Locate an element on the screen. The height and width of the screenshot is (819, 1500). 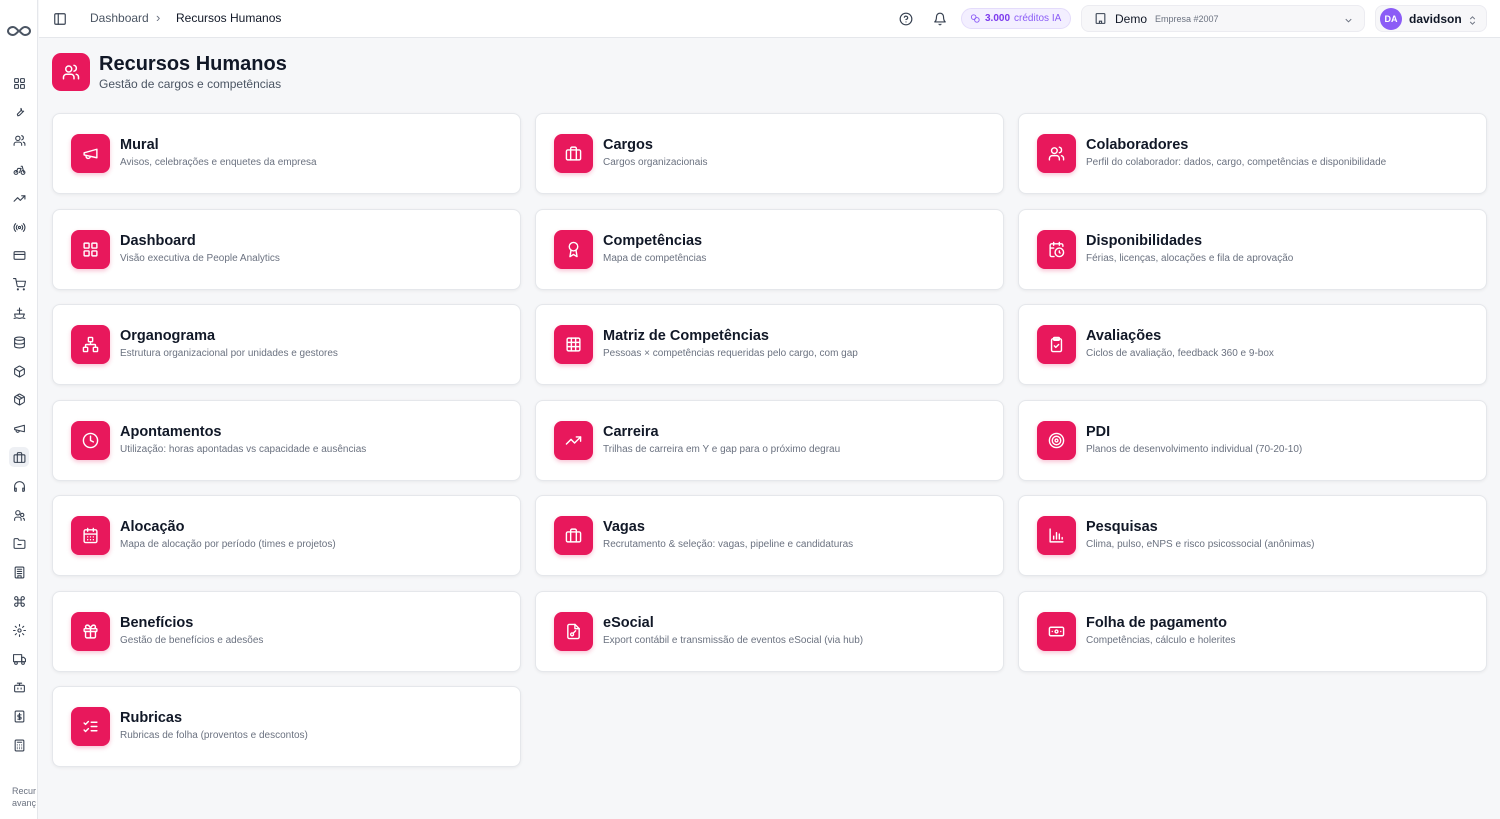
ai-credits-badge: 3.000 créditos IA is located at coordinates (1016, 18).